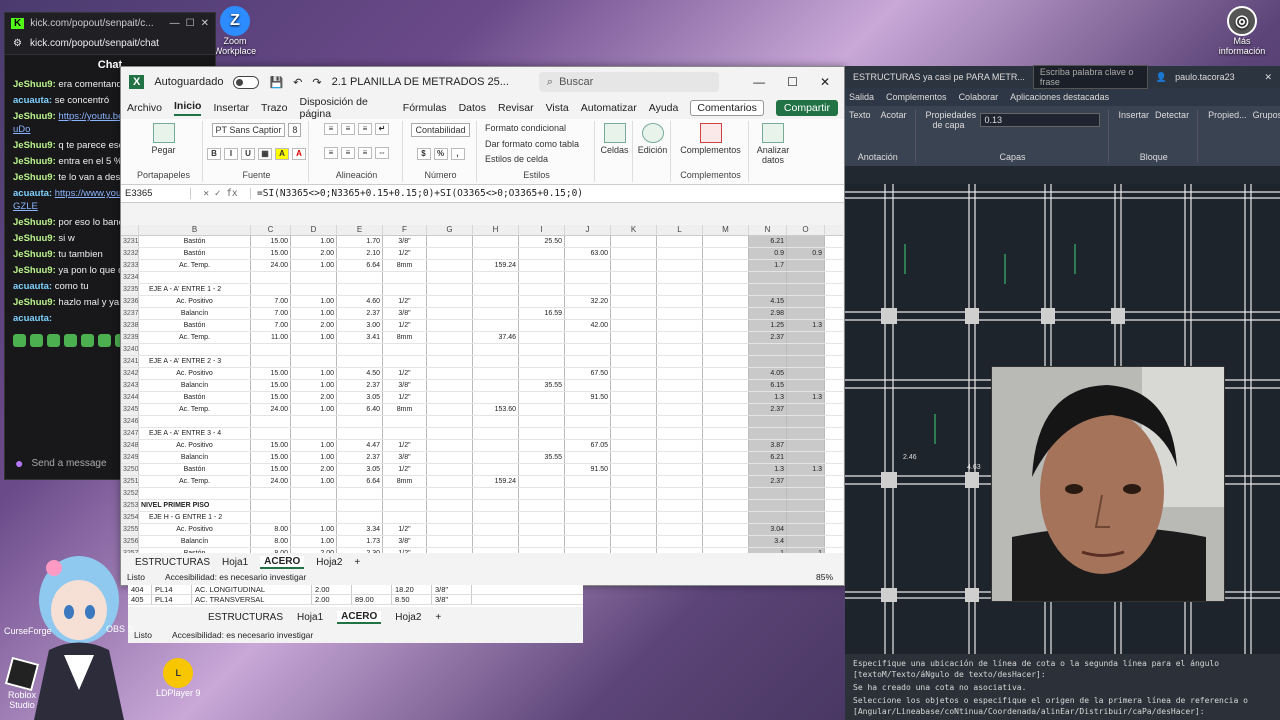 The width and height of the screenshot is (1280, 720). What do you see at coordinates (130, 253) in the screenshot?
I see `row-number: 3232` at bounding box center [130, 253].